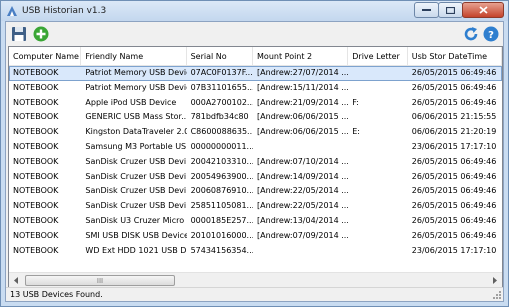  What do you see at coordinates (56, 294) in the screenshot?
I see `status-text: 13 USB Devices Found.` at bounding box center [56, 294].